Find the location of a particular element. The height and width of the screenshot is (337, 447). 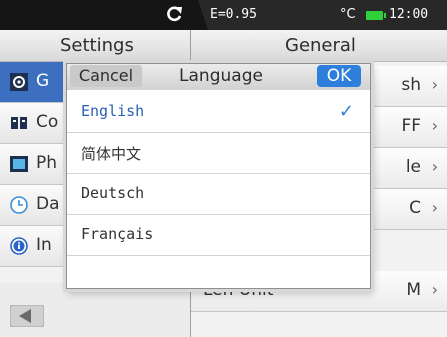

sidebar-item-label: Co is located at coordinates (47, 122).